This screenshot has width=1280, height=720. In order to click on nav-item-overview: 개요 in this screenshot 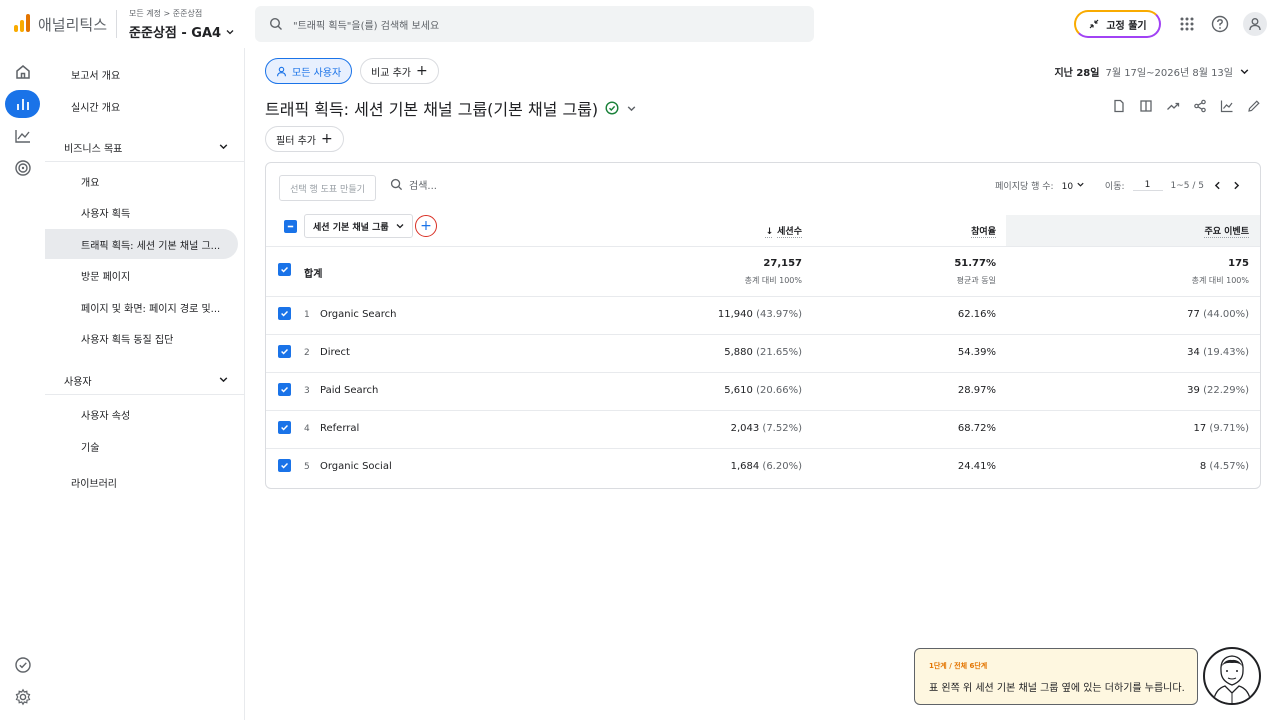, I will do `click(90, 181)`.